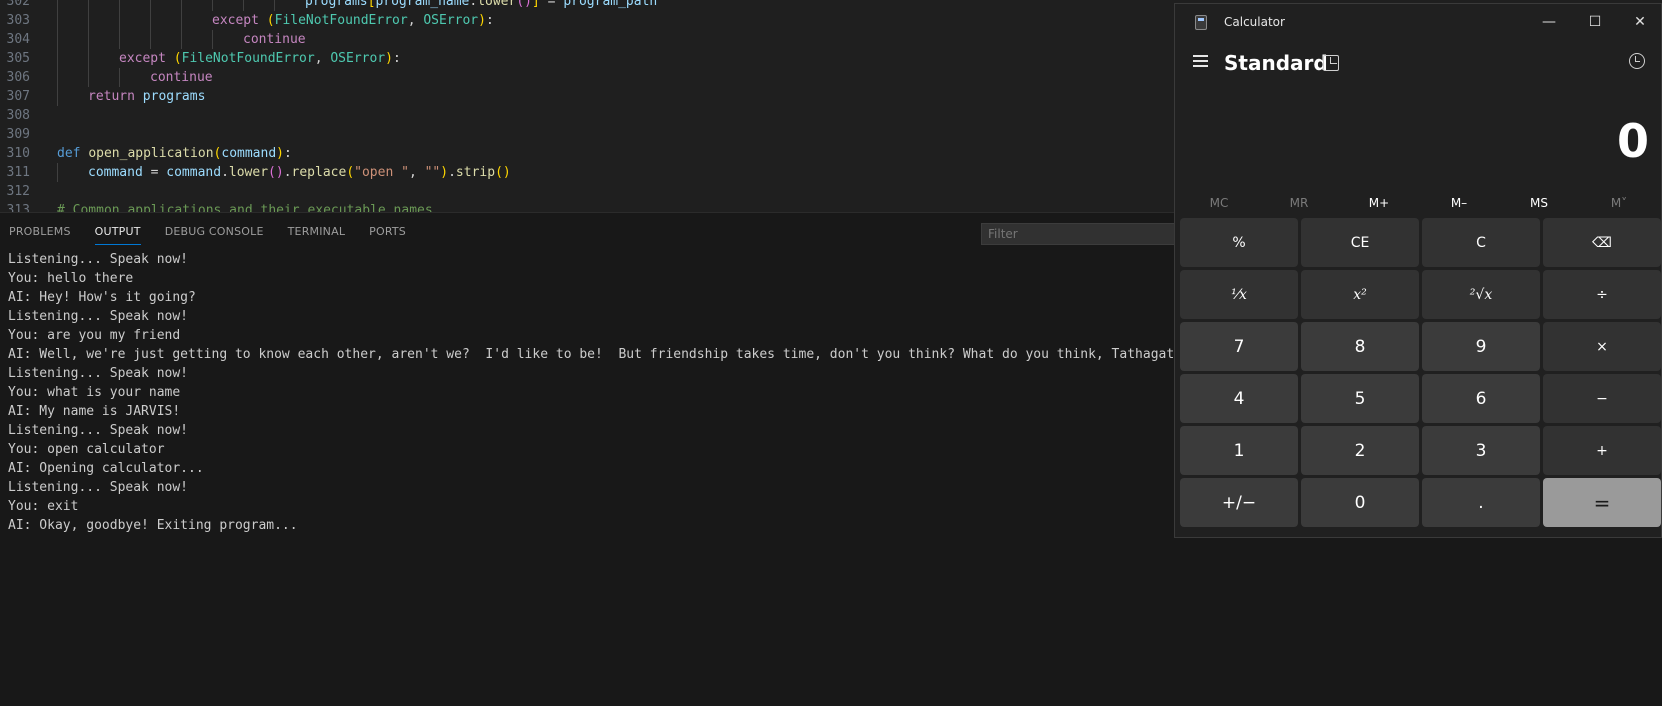 The height and width of the screenshot is (706, 1662). Describe the element at coordinates (1481, 242) in the screenshot. I see `clear-button: C` at that location.